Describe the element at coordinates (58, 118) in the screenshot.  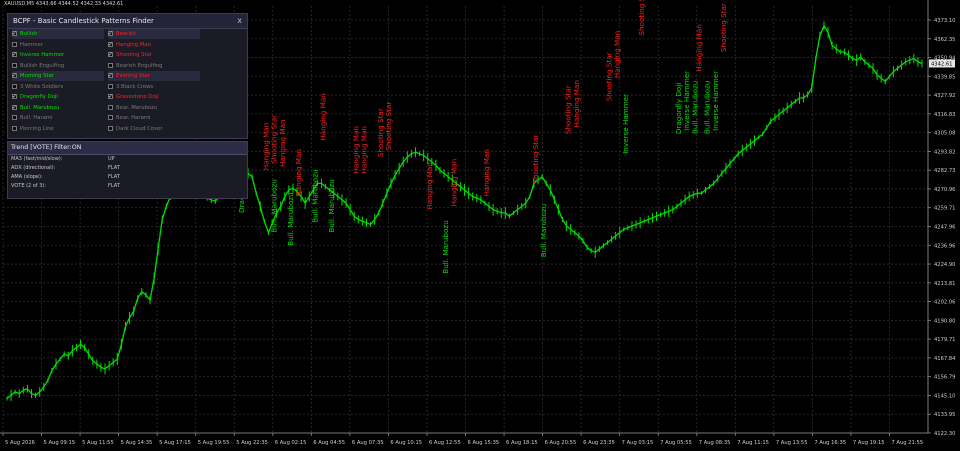
I see `pattern-toggle: Bull. Harami` at that location.